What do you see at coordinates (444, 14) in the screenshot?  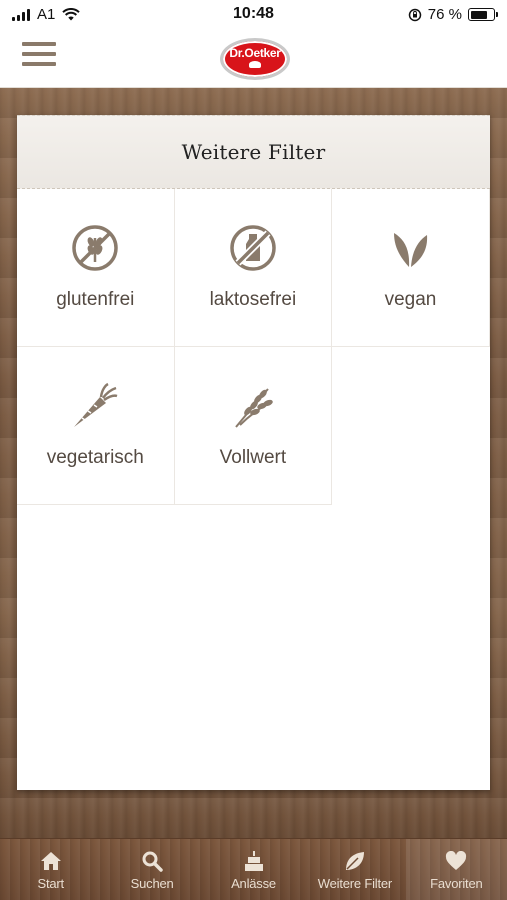 I see `battery-percent: 76 %` at bounding box center [444, 14].